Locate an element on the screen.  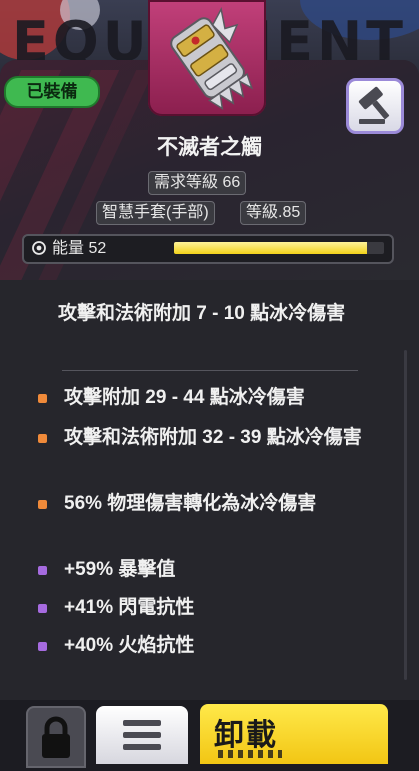
energy-bar: 能量 52 is located at coordinates (208, 249).